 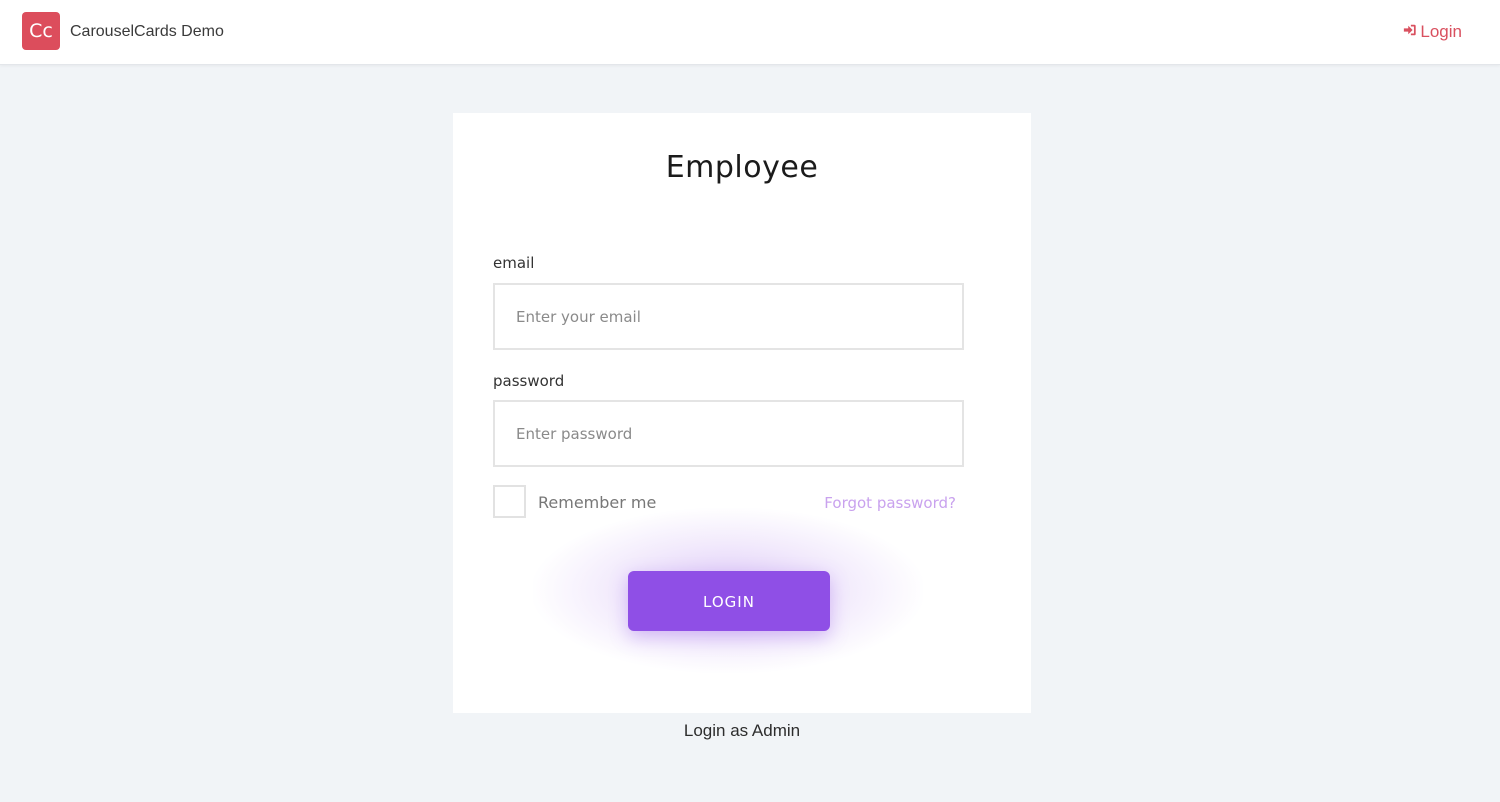 What do you see at coordinates (147, 32) in the screenshot?
I see `brand-name: CarouselCards Demo` at bounding box center [147, 32].